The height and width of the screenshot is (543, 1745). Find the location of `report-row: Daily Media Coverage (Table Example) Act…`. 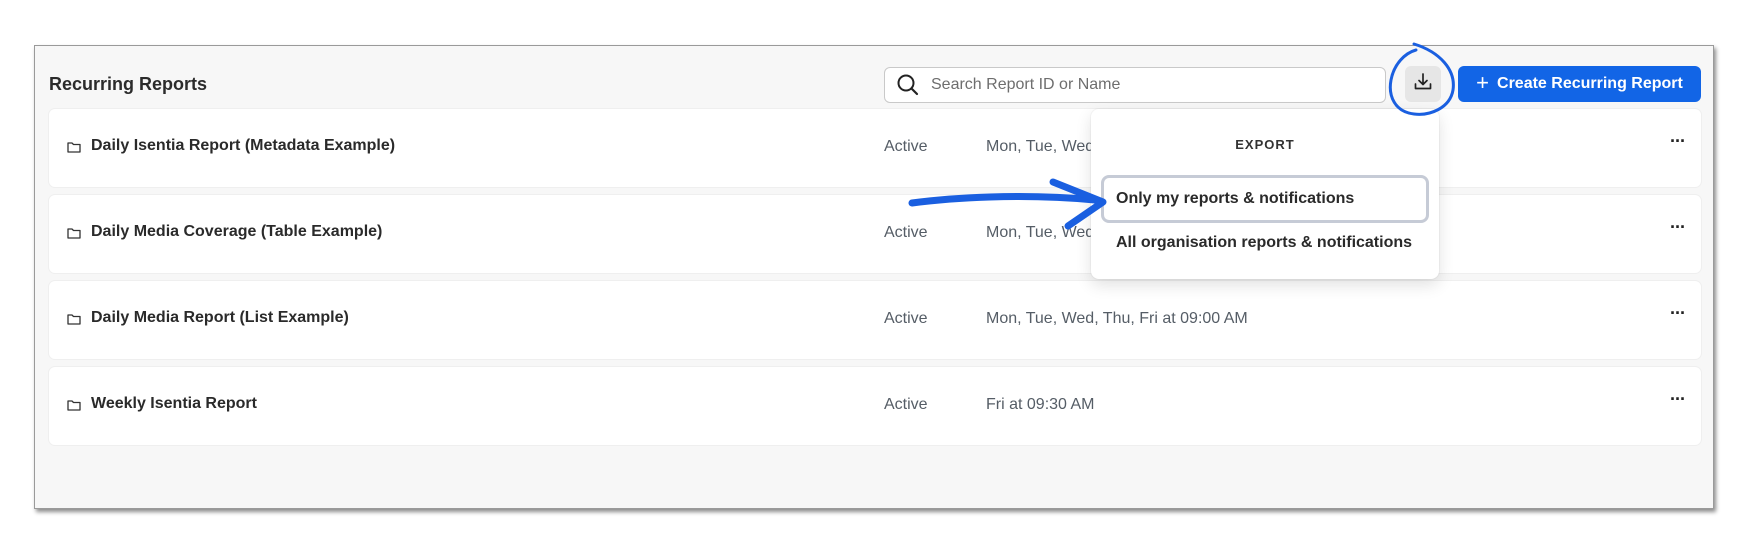

report-row: Daily Media Coverage (Table Example) Act… is located at coordinates (875, 234).